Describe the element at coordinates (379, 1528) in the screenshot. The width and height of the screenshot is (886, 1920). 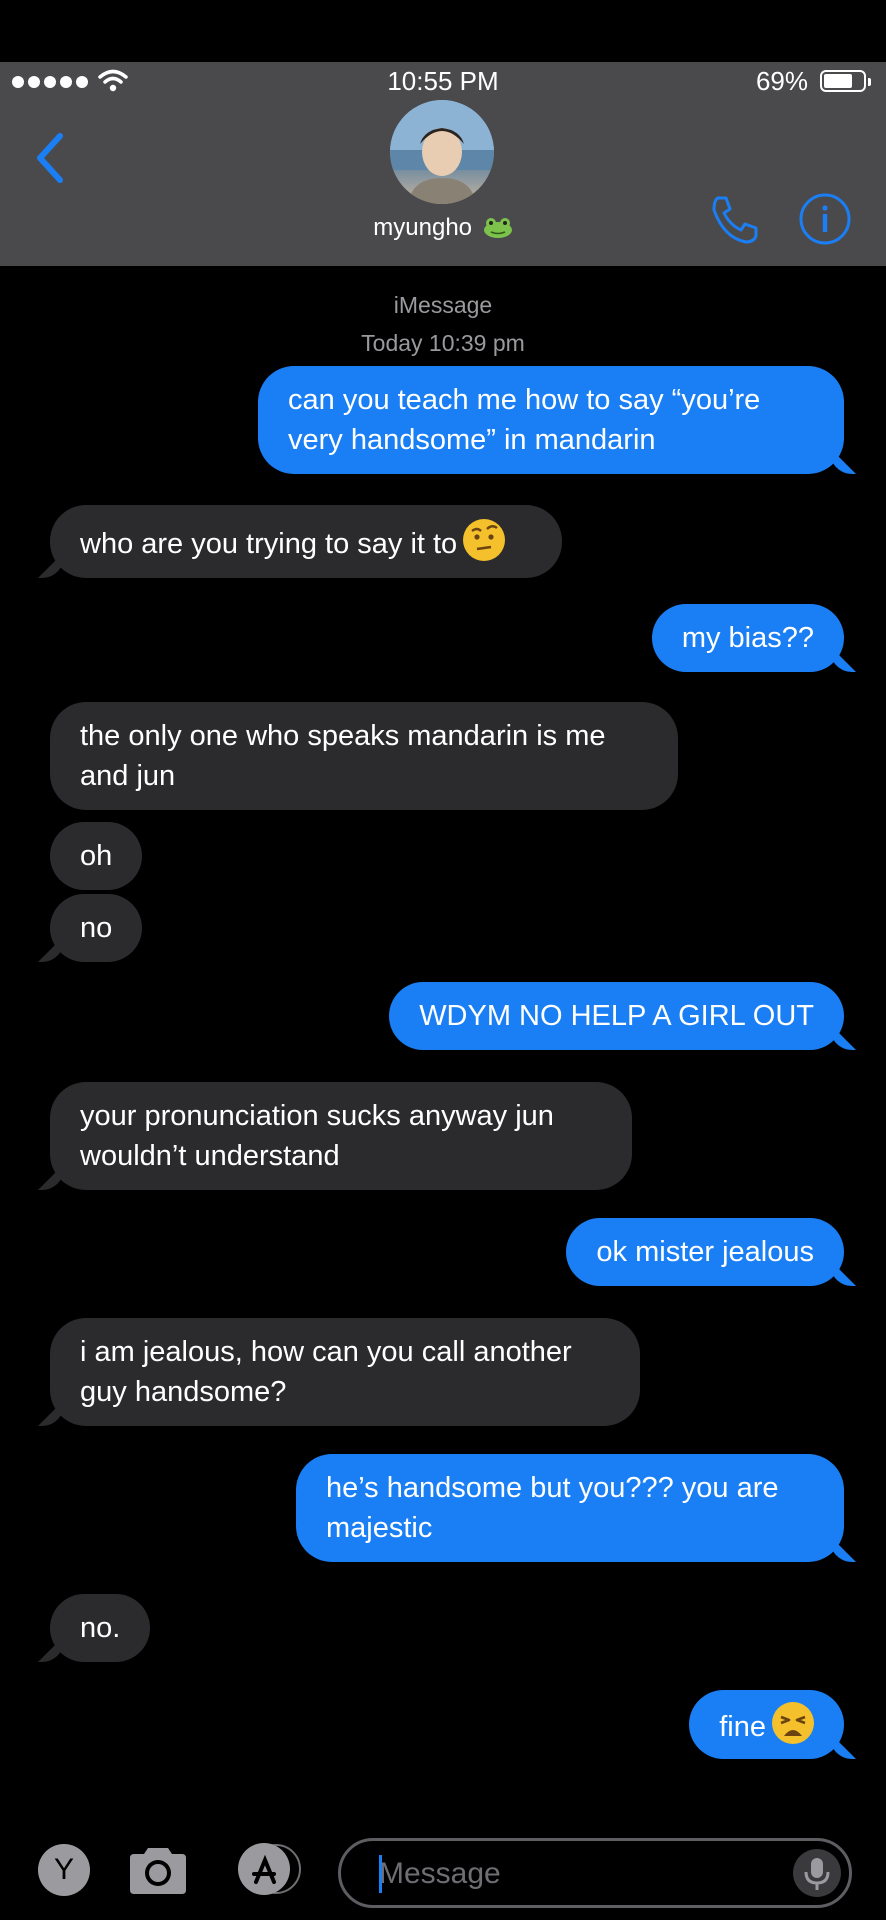
I see `message-text: majestic` at that location.